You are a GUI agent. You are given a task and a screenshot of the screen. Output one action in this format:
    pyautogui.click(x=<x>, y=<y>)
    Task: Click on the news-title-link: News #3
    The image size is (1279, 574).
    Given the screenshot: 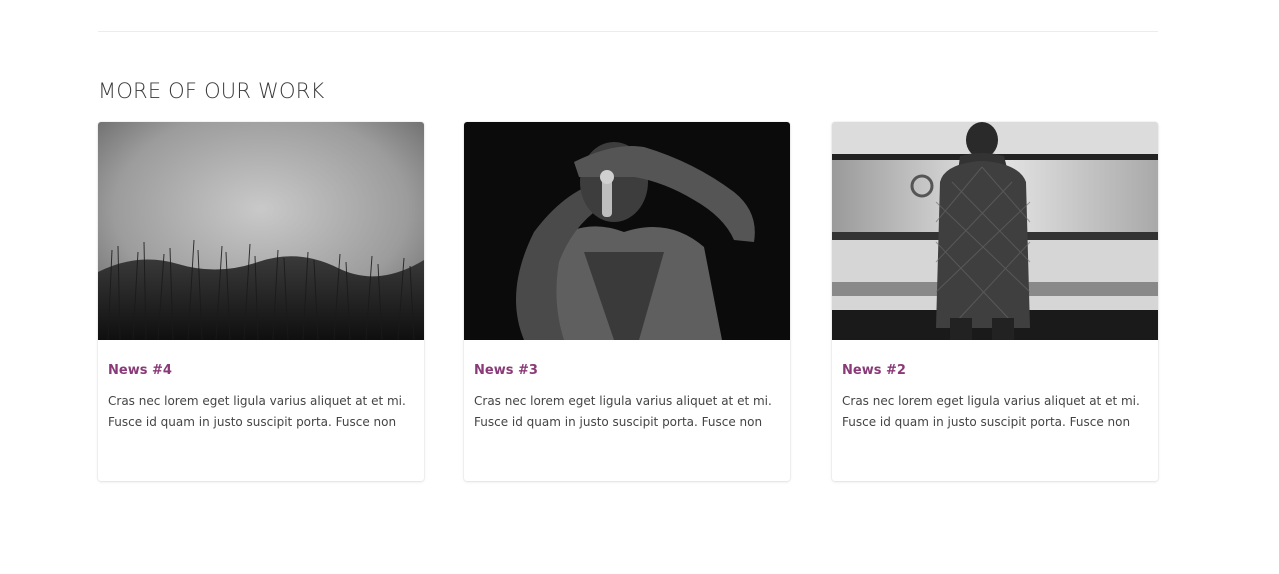 What is the action you would take?
    pyautogui.click(x=627, y=371)
    